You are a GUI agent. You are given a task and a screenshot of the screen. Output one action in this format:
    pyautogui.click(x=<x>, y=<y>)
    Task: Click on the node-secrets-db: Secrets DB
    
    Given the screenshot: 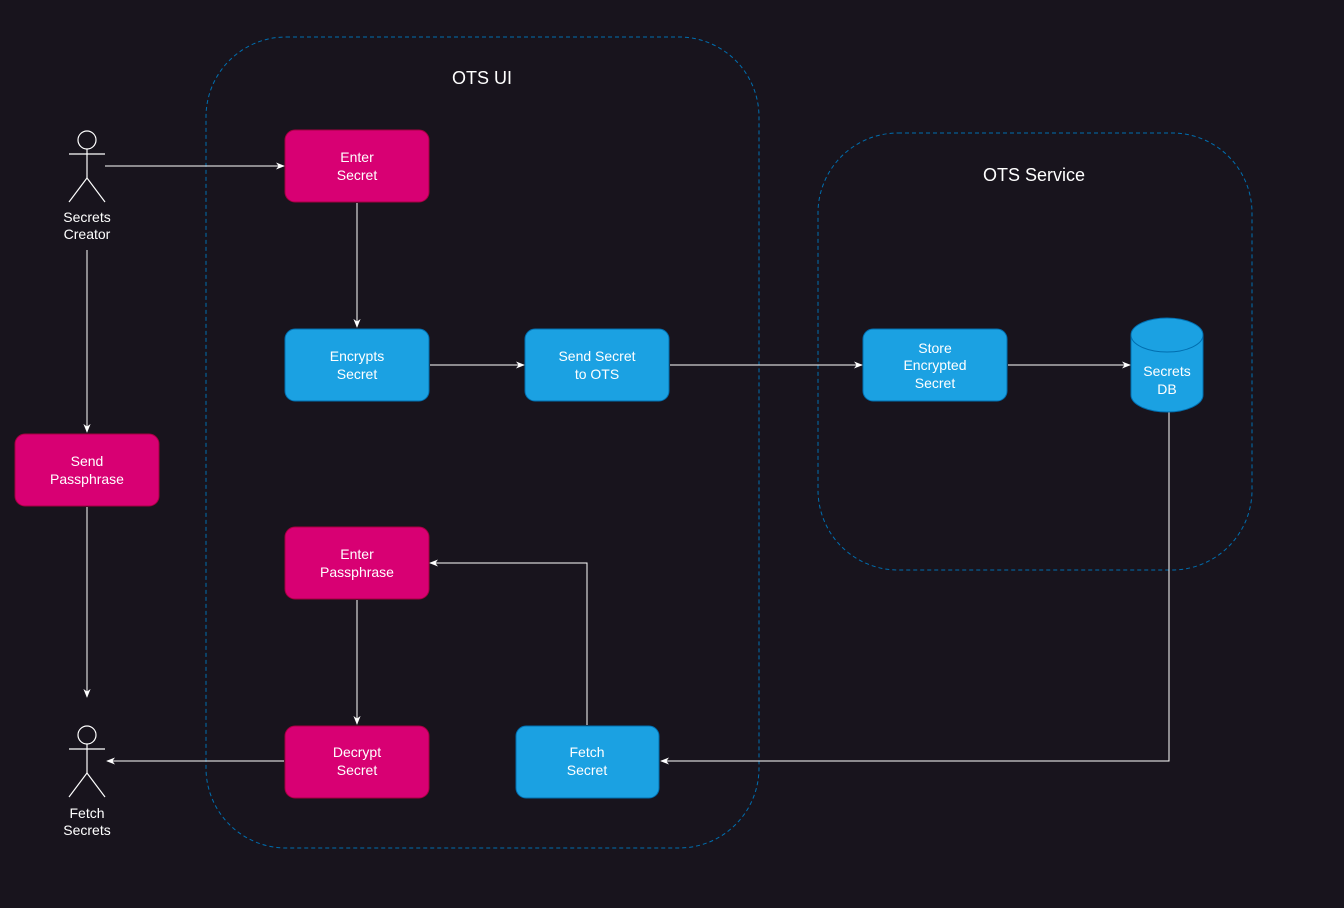 What is the action you would take?
    pyautogui.click(x=1167, y=365)
    